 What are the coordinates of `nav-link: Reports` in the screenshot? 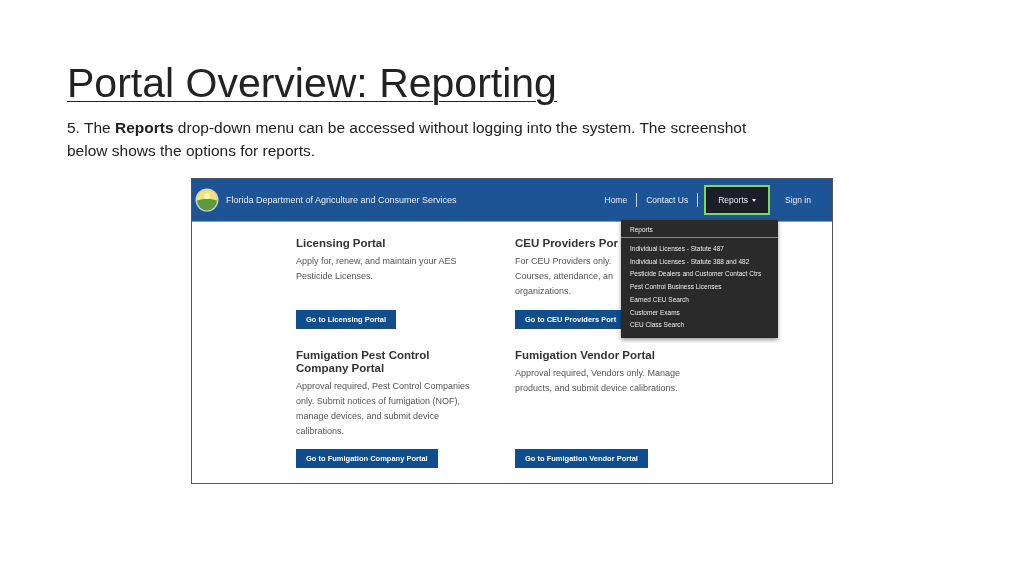 It's located at (737, 200).